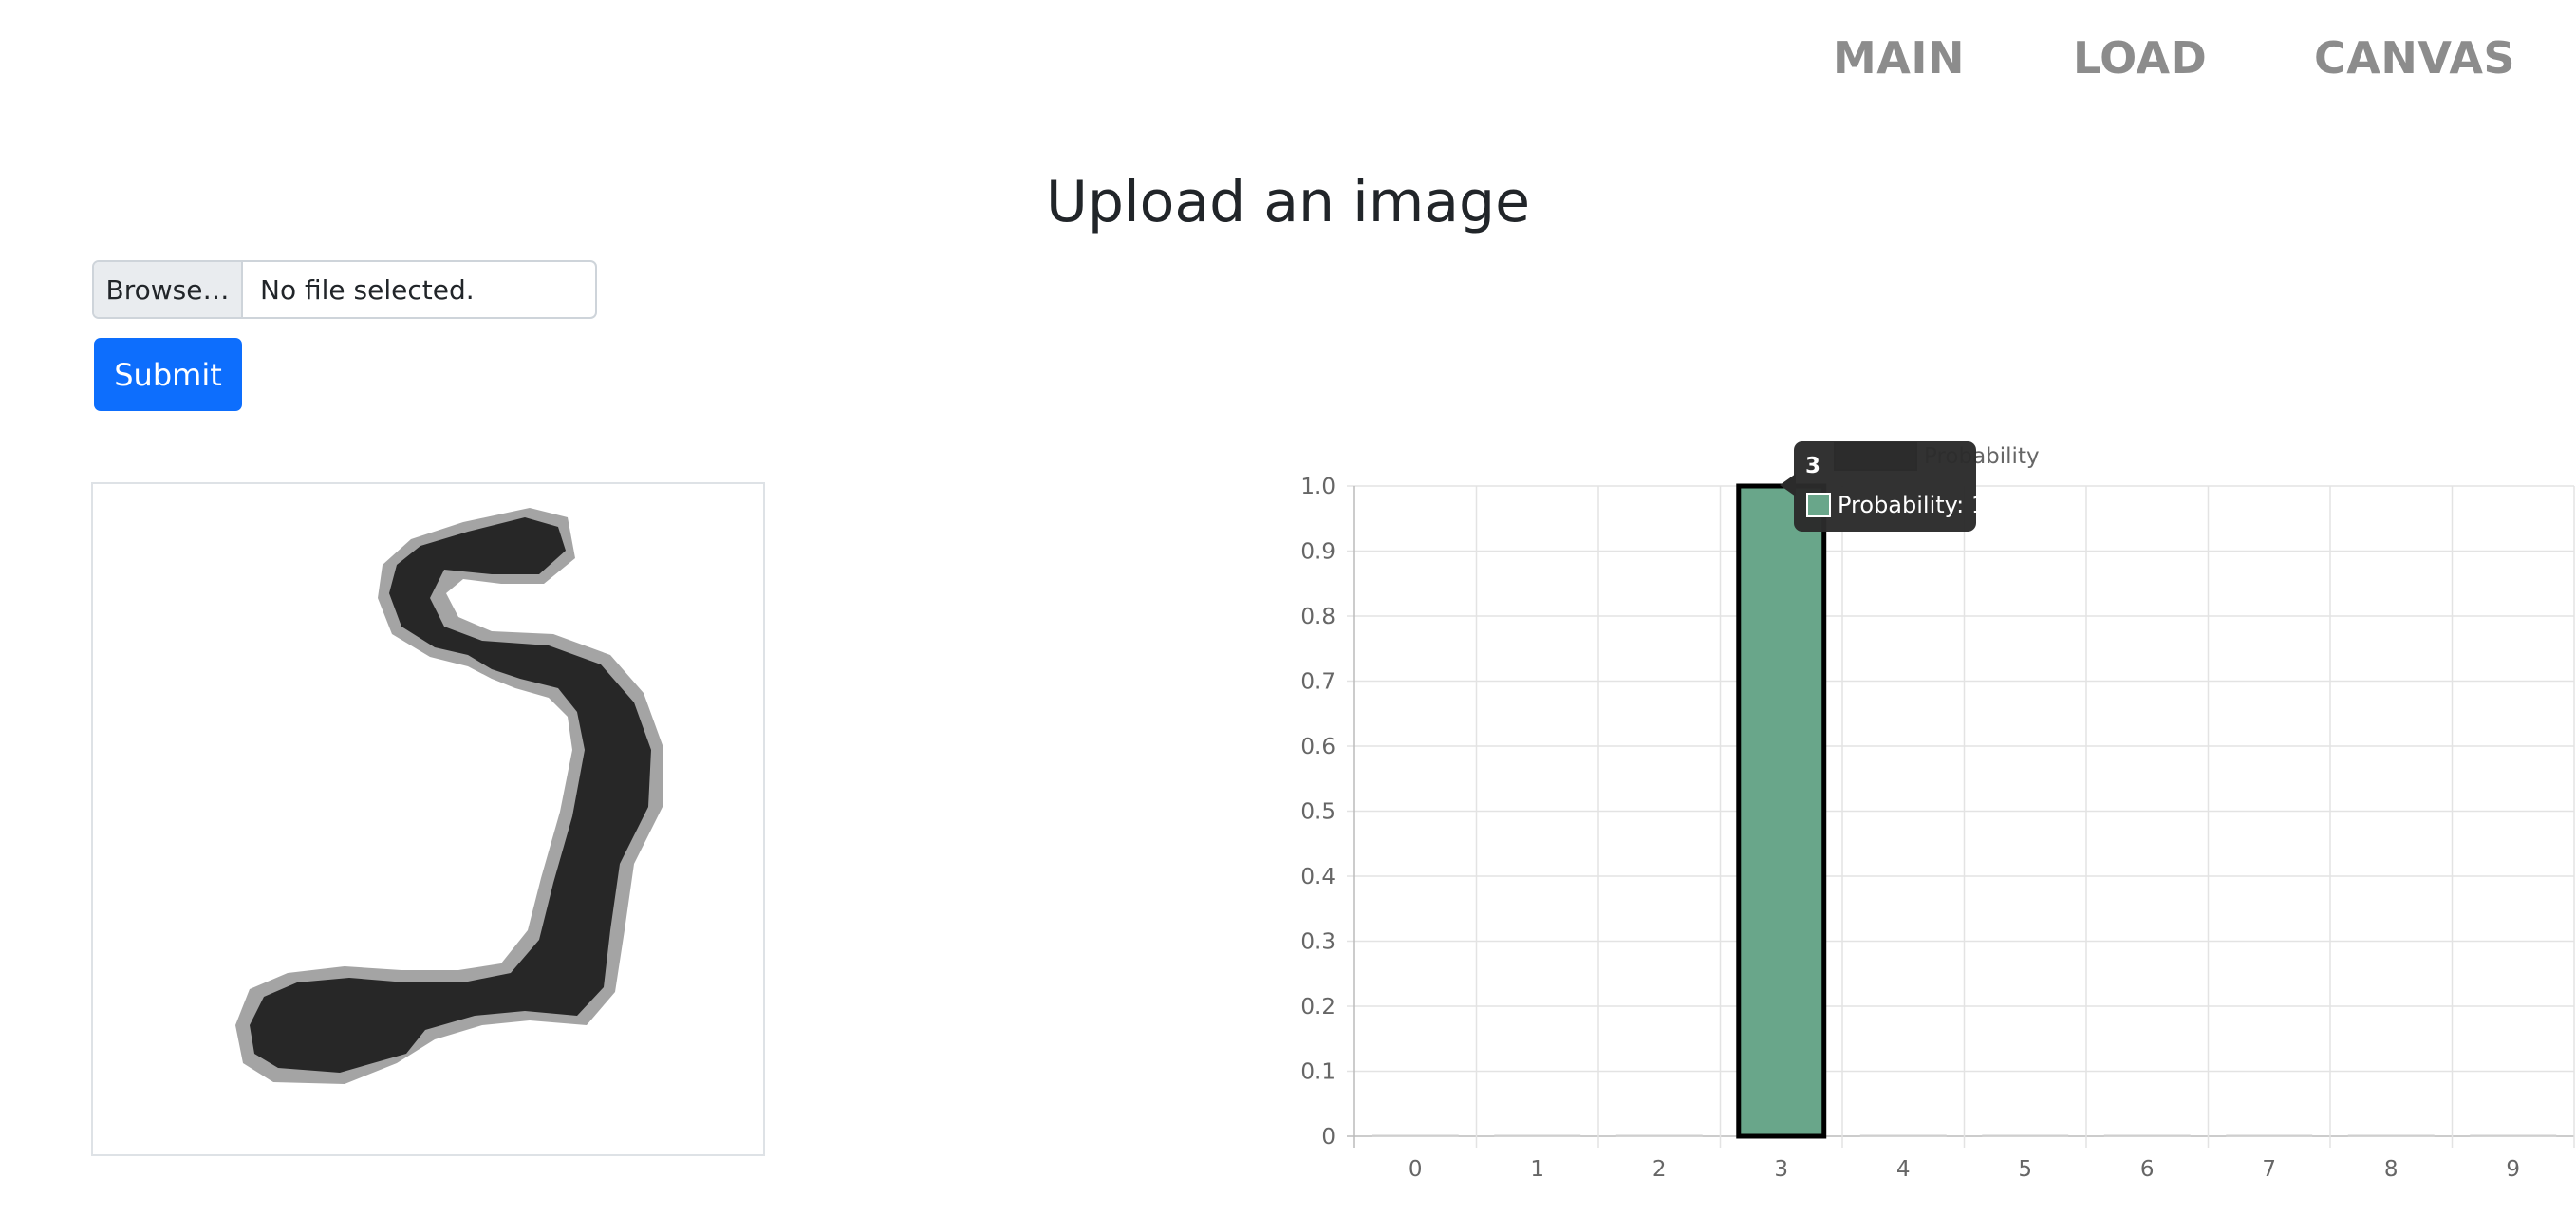 This screenshot has height=1216, width=2576. What do you see at coordinates (1813, 466) in the screenshot?
I see `tooltip-title: 3` at bounding box center [1813, 466].